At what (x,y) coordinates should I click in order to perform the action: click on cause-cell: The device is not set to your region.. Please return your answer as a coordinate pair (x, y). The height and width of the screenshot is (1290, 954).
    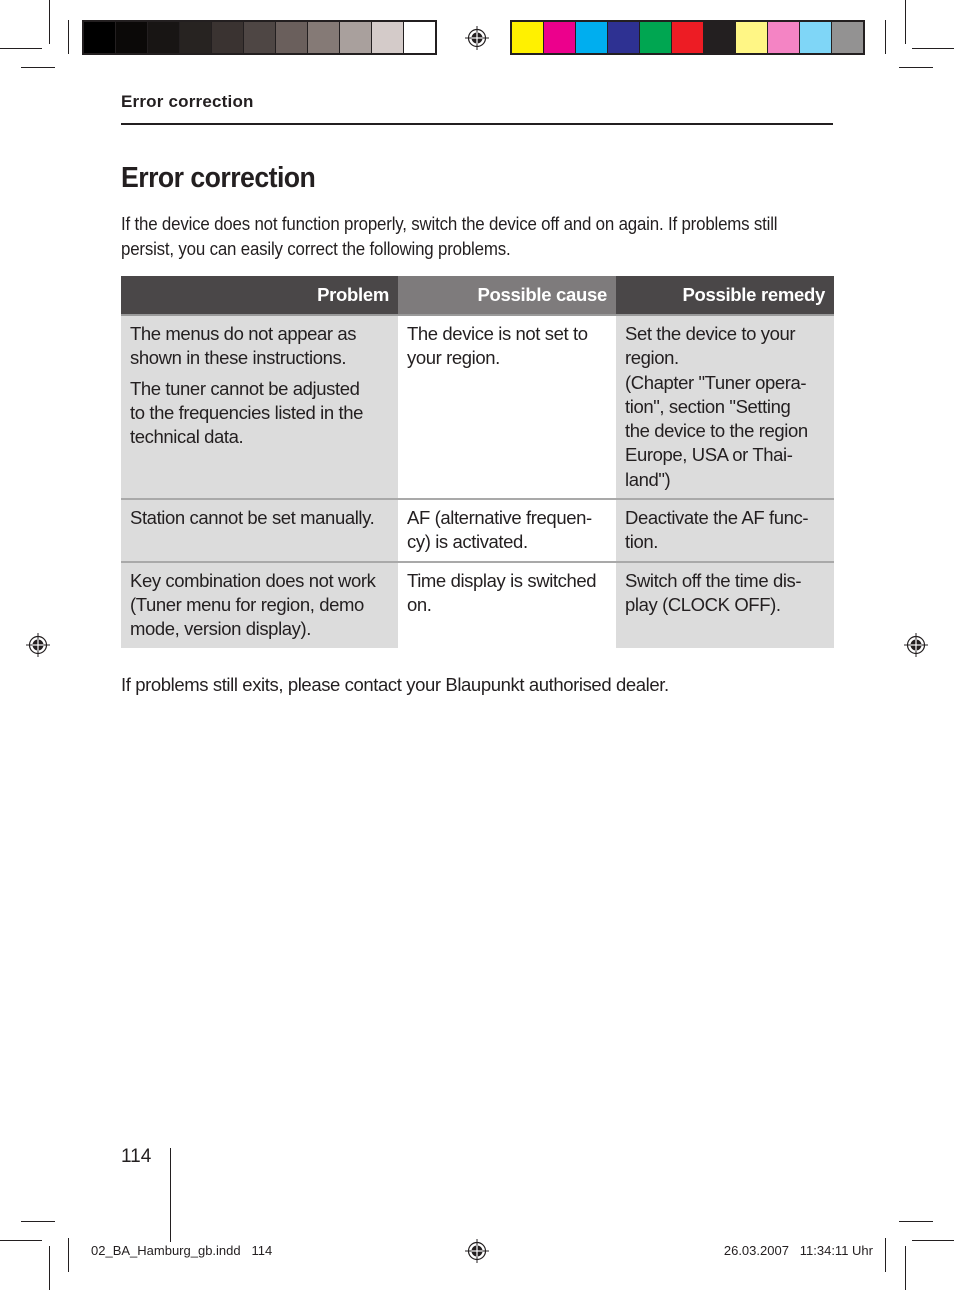
    Looking at the image, I should click on (507, 408).